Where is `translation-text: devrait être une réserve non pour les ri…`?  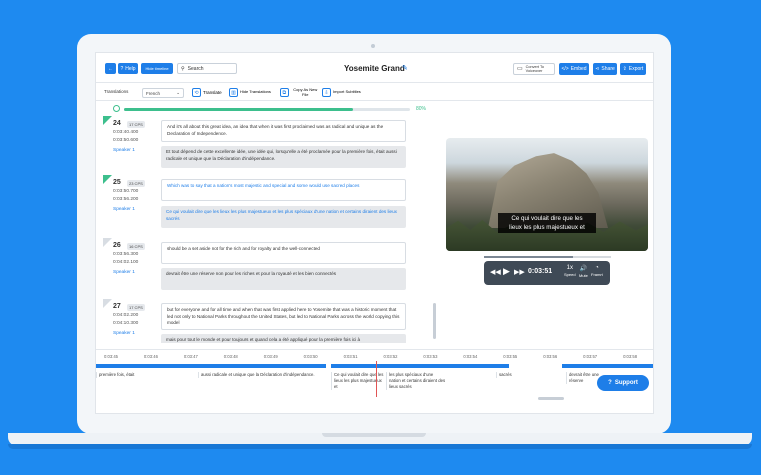
translation-text: devrait être une réserve non pour les ri… is located at coordinates (283, 279).